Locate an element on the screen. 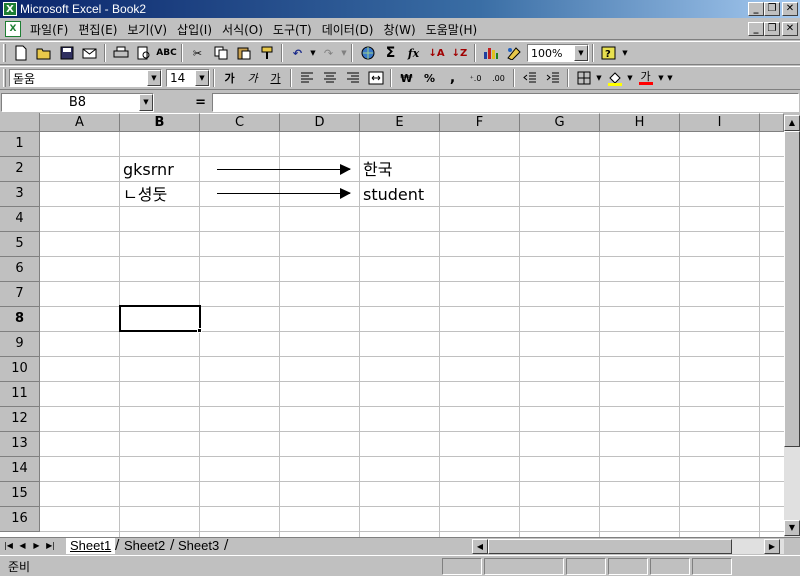  name-box-dropdown-icon: ▼ is located at coordinates (146, 102).